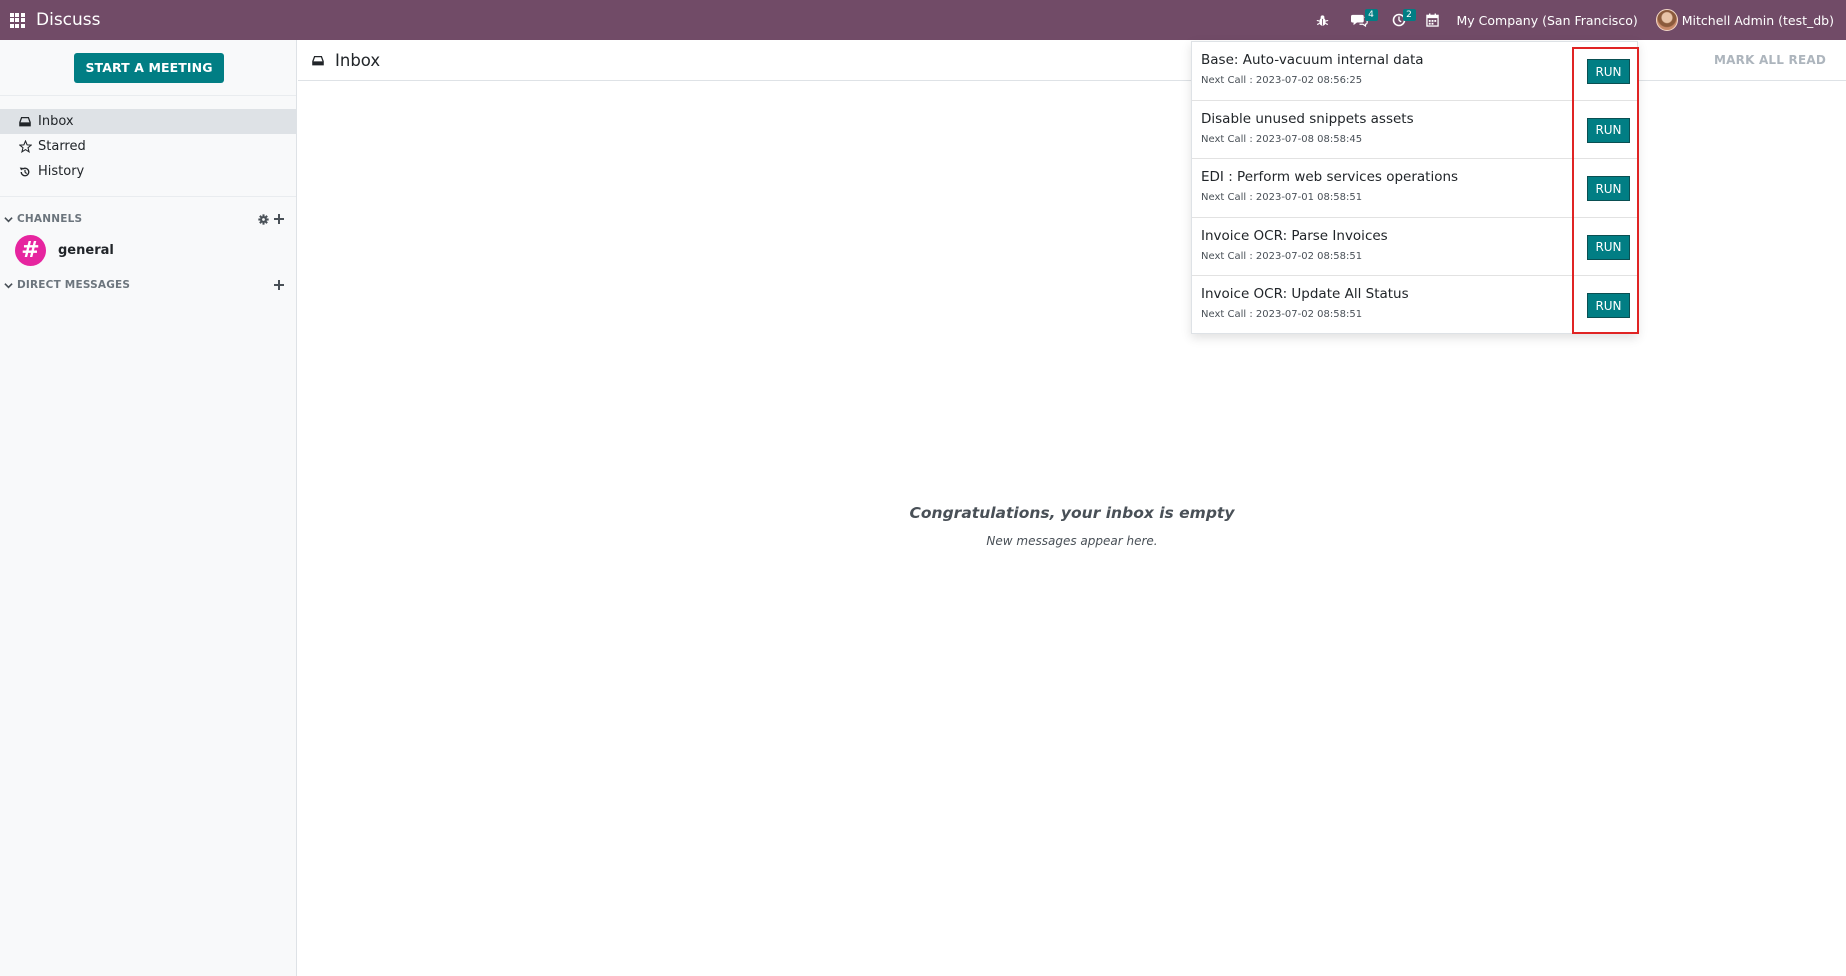 This screenshot has width=1846, height=976. Describe the element at coordinates (1666, 20) in the screenshot. I see `avatar` at that location.